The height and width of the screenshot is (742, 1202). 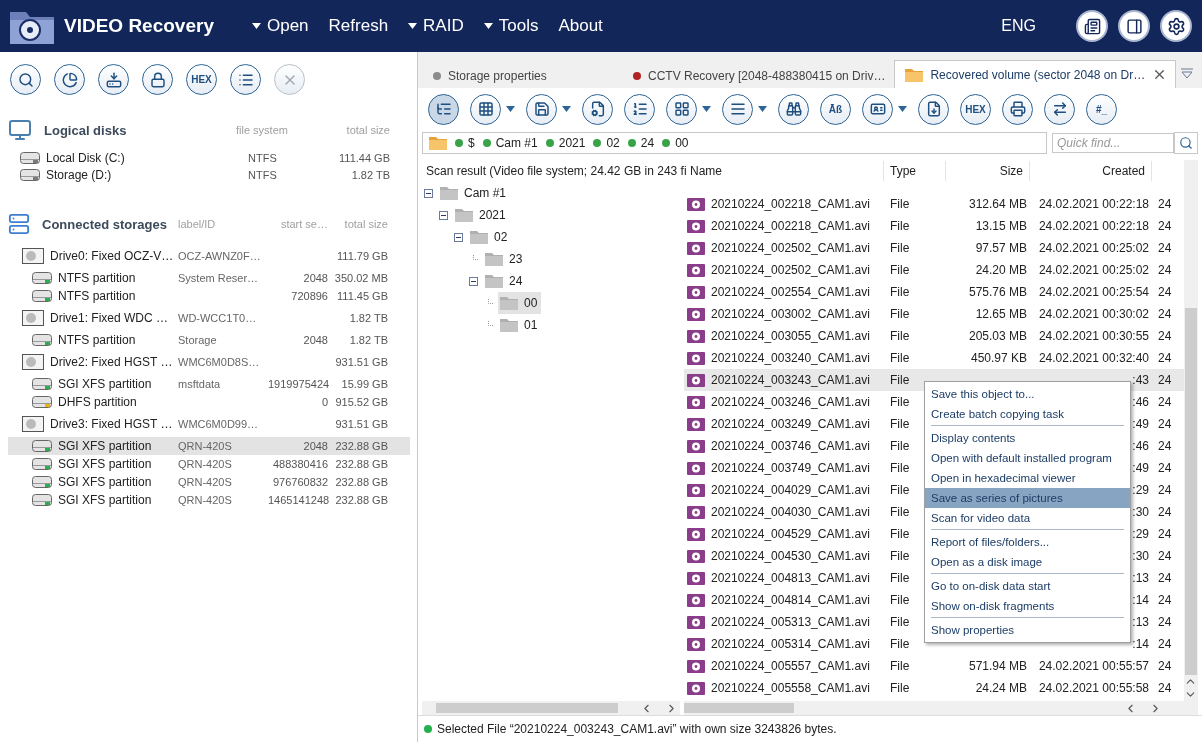 What do you see at coordinates (793, 109) in the screenshot?
I see `binoculars-button` at bounding box center [793, 109].